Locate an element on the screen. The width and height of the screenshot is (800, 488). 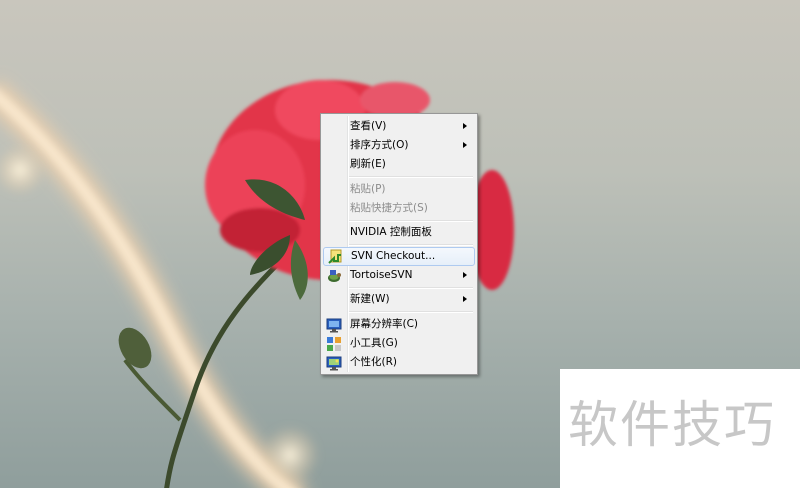
menu-item-paste: 粘贴(P) is located at coordinates (399, 189).